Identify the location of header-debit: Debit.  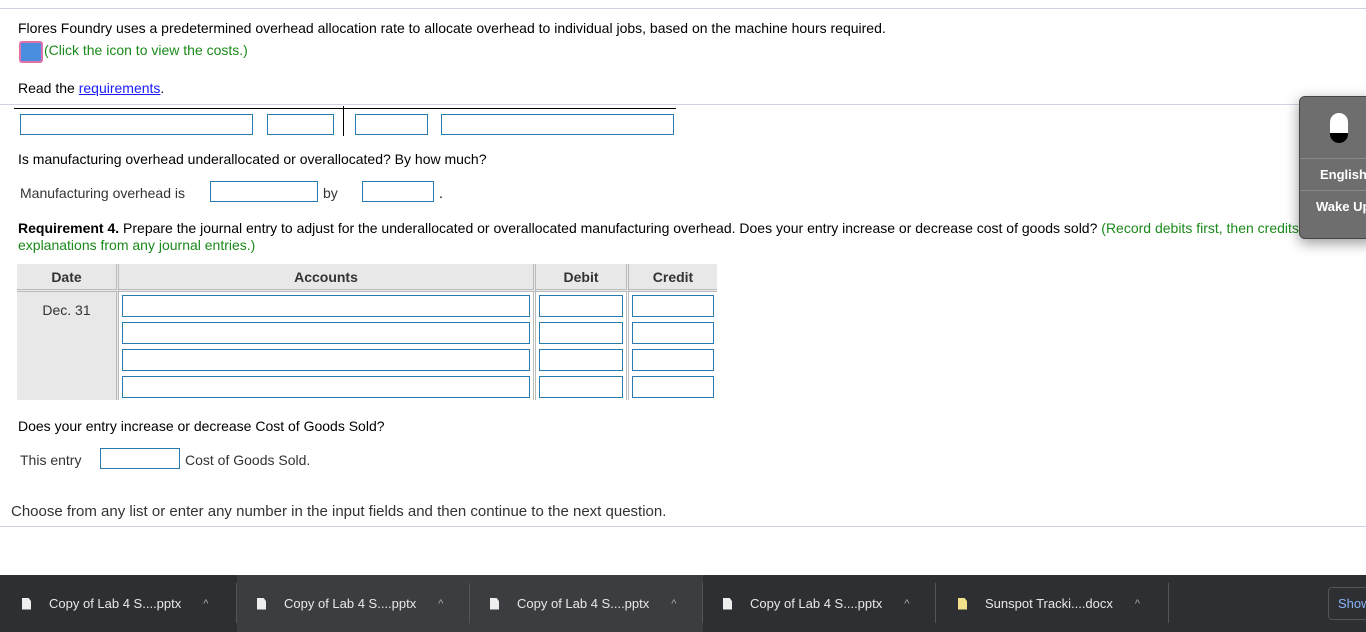
(582, 278).